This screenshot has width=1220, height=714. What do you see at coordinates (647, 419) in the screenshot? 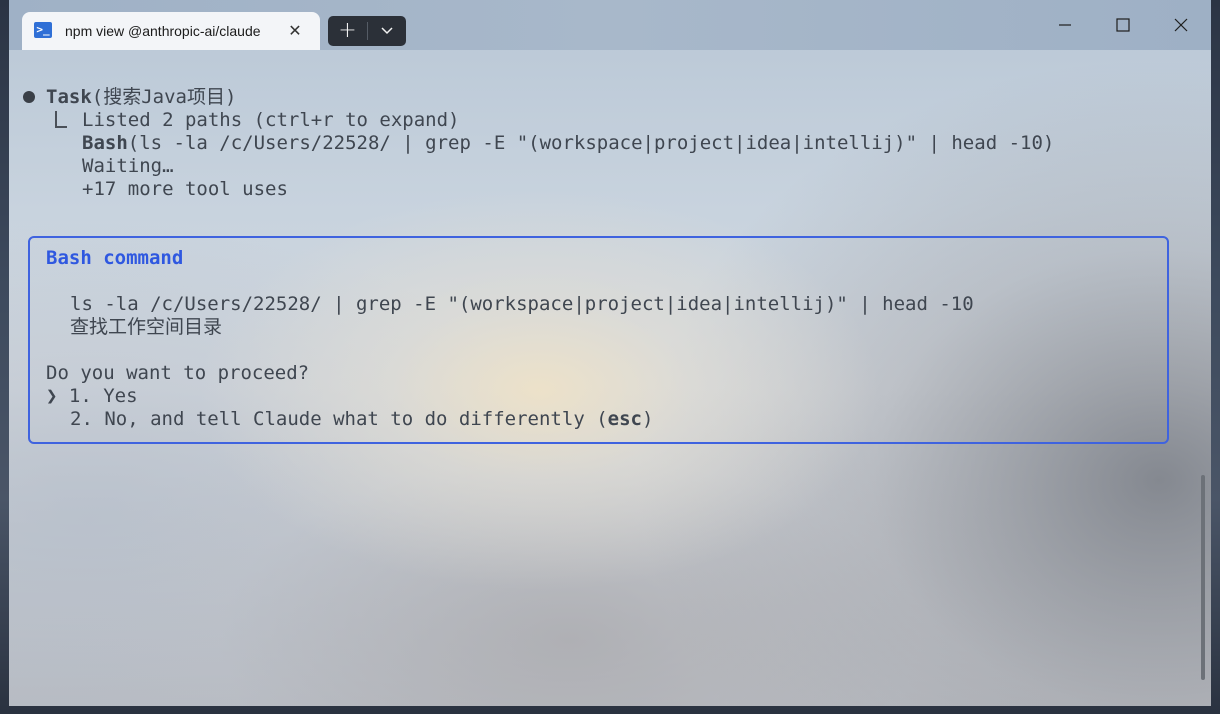
I see `option-no-suffix: )` at bounding box center [647, 419].